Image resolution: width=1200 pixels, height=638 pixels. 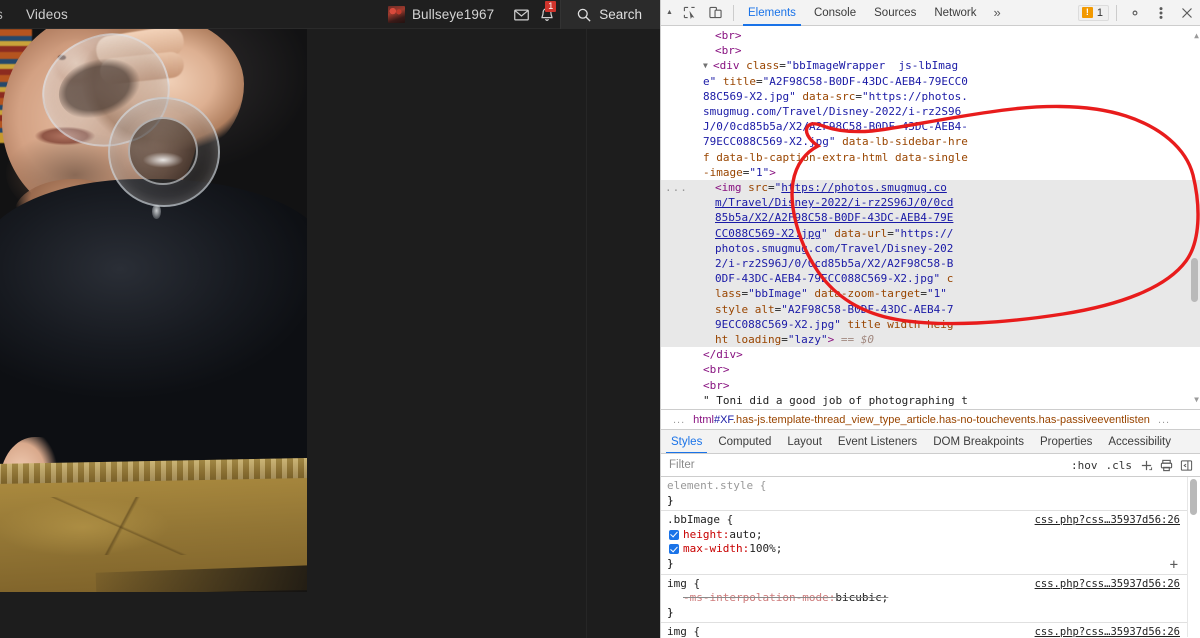 What do you see at coordinates (759, 598) in the screenshot?
I see `declaration-property: -ms-interpolation-mode:` at bounding box center [759, 598].